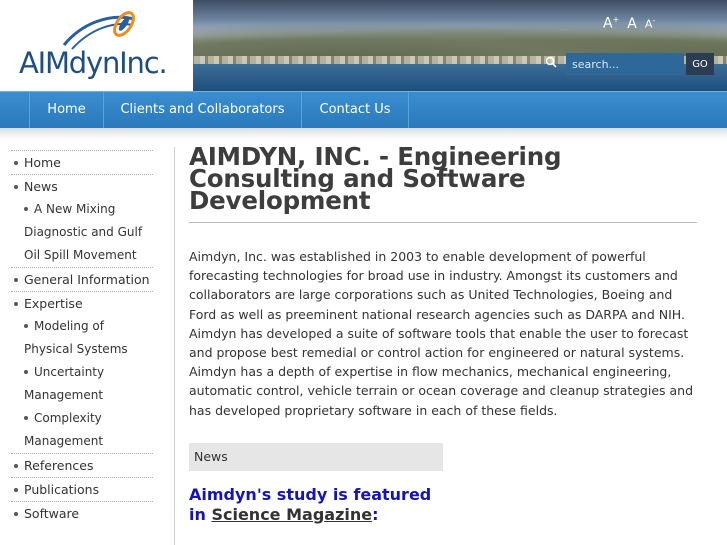 This screenshot has height=545, width=727. What do you see at coordinates (354, 110) in the screenshot?
I see `nav-item-contact: Contact Us` at bounding box center [354, 110].